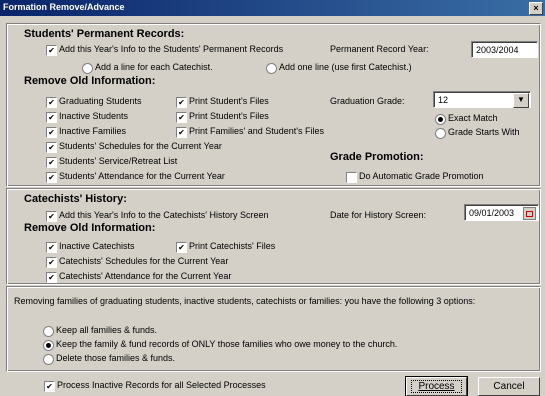 Image resolution: width=545 pixels, height=396 pixels. What do you see at coordinates (48, 331) in the screenshot?
I see `keep-all-radio` at bounding box center [48, 331].